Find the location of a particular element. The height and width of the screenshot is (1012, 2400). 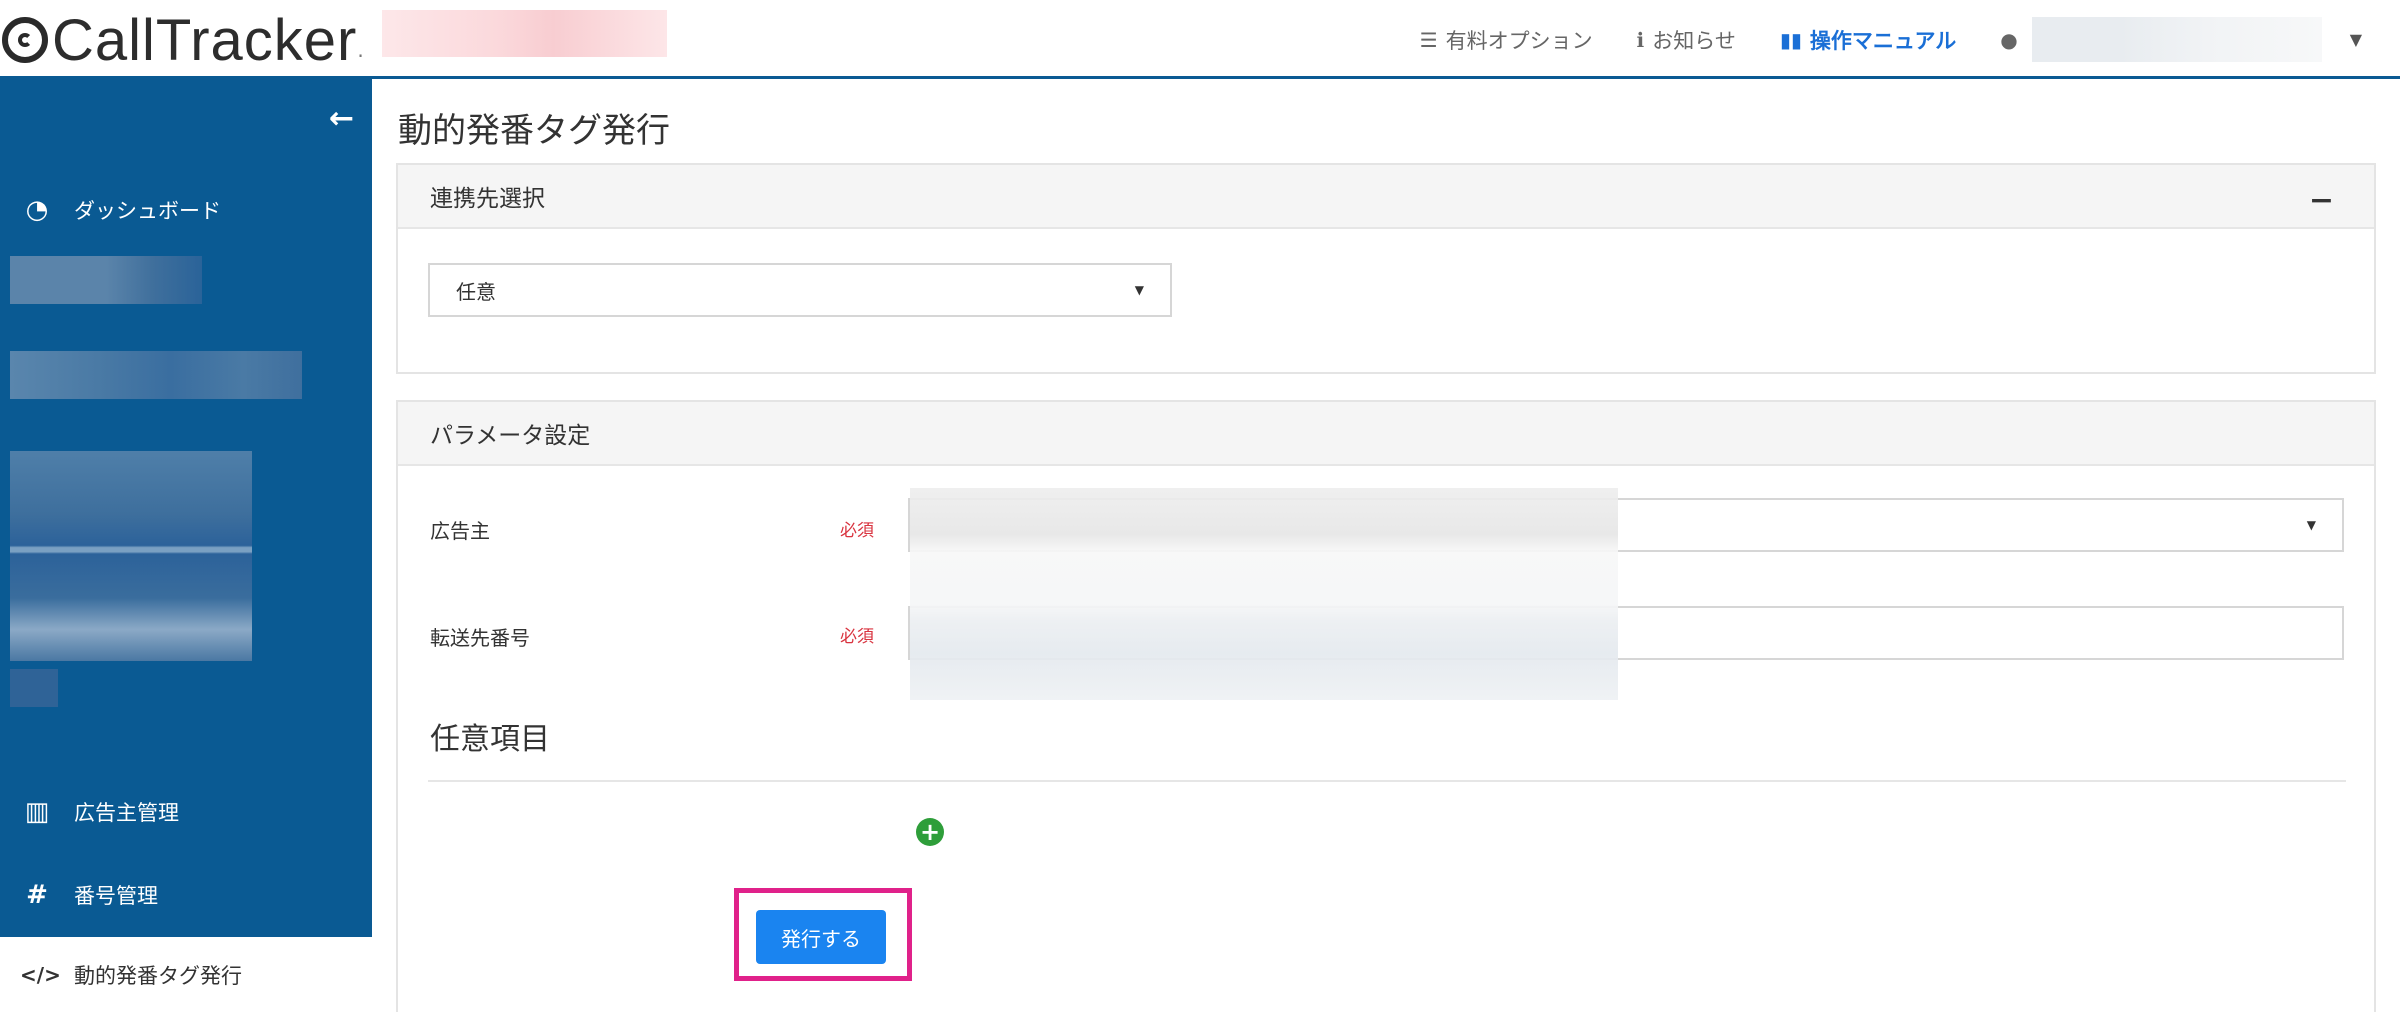

nav-manual: ▮▮ 操作マニュアル is located at coordinates (1868, 40).